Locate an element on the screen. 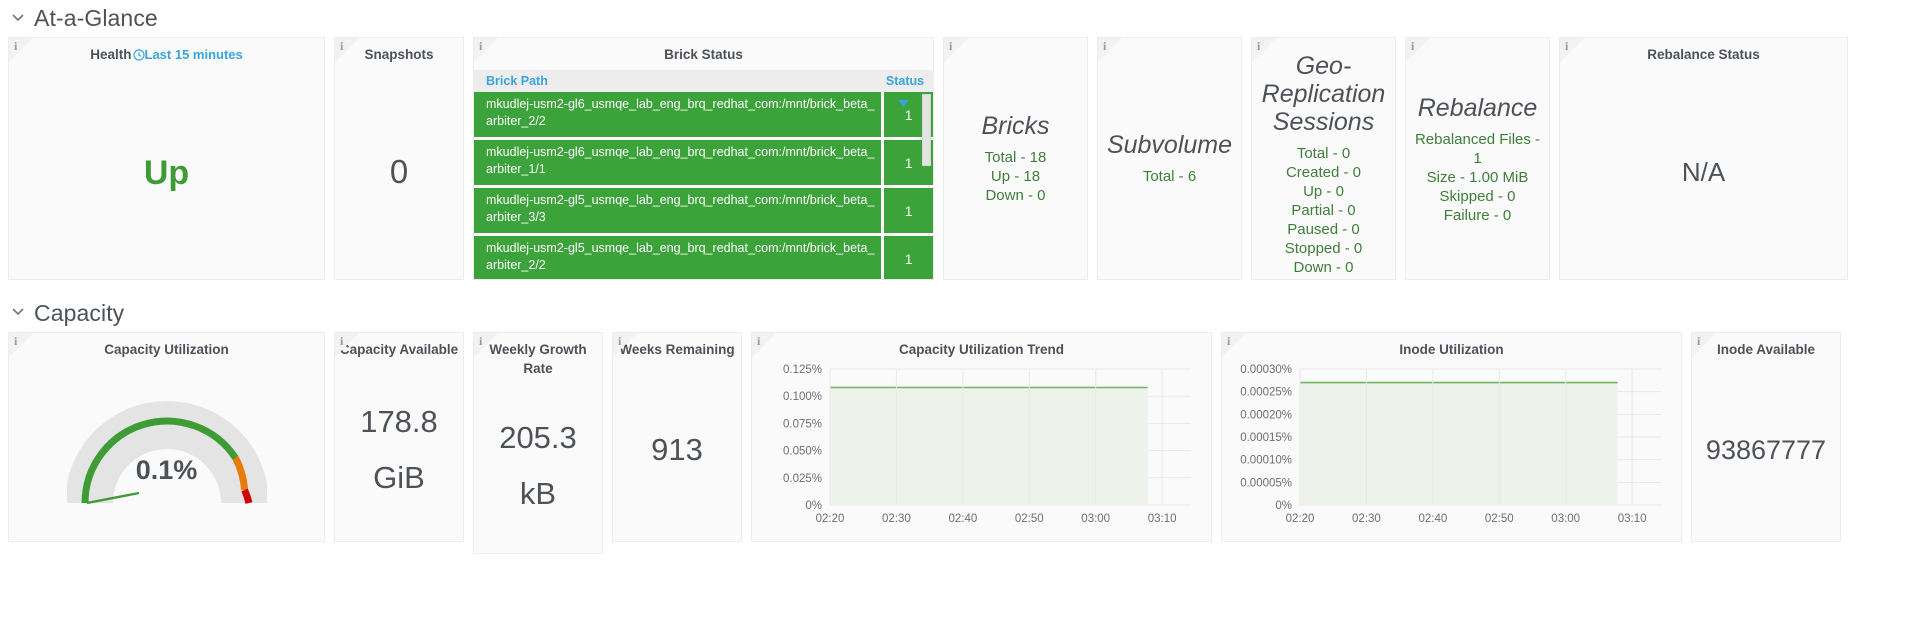 Image resolution: width=1910 pixels, height=622 pixels. panel-title-bricks: Bricks is located at coordinates (1015, 126).